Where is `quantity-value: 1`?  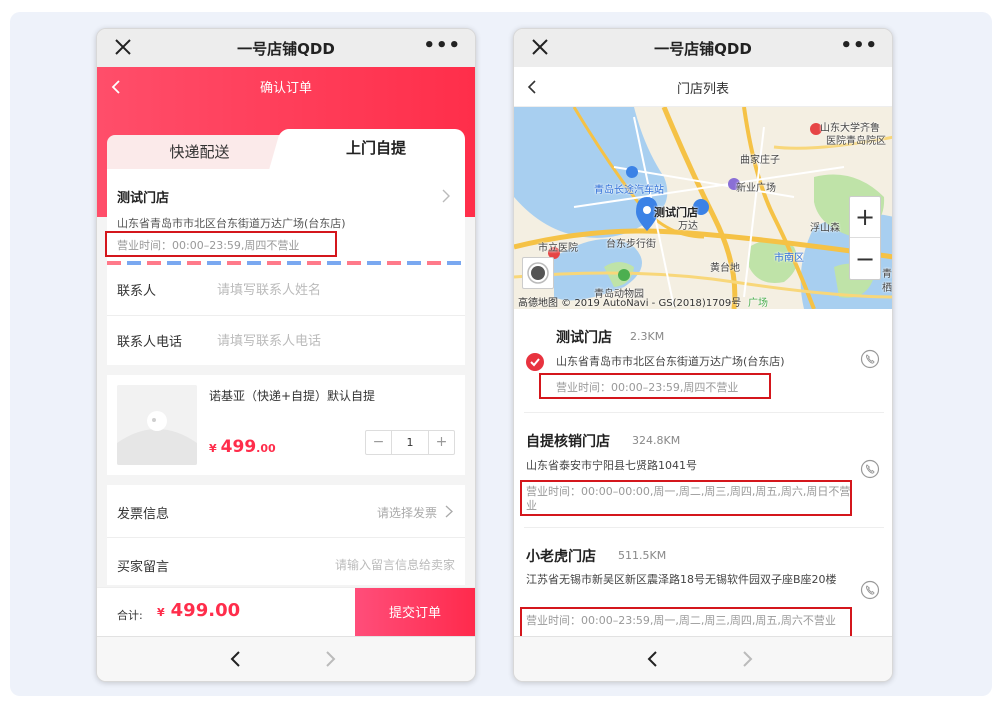
quantity-value: 1 is located at coordinates (410, 442).